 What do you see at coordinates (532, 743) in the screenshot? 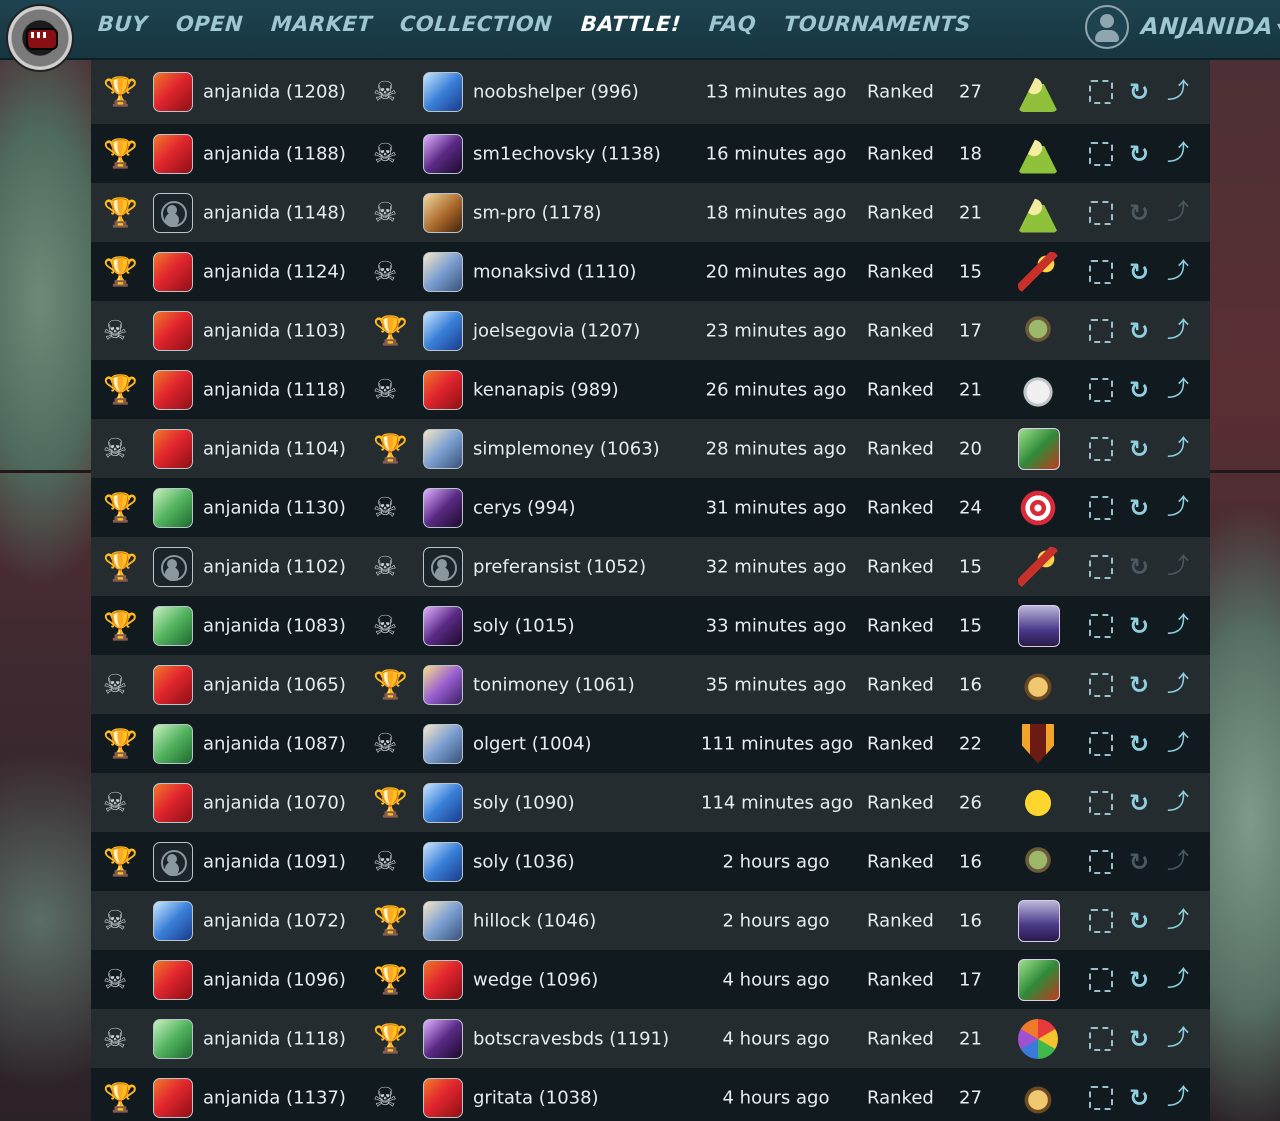
I see `player2-name: olgert (1004)` at bounding box center [532, 743].